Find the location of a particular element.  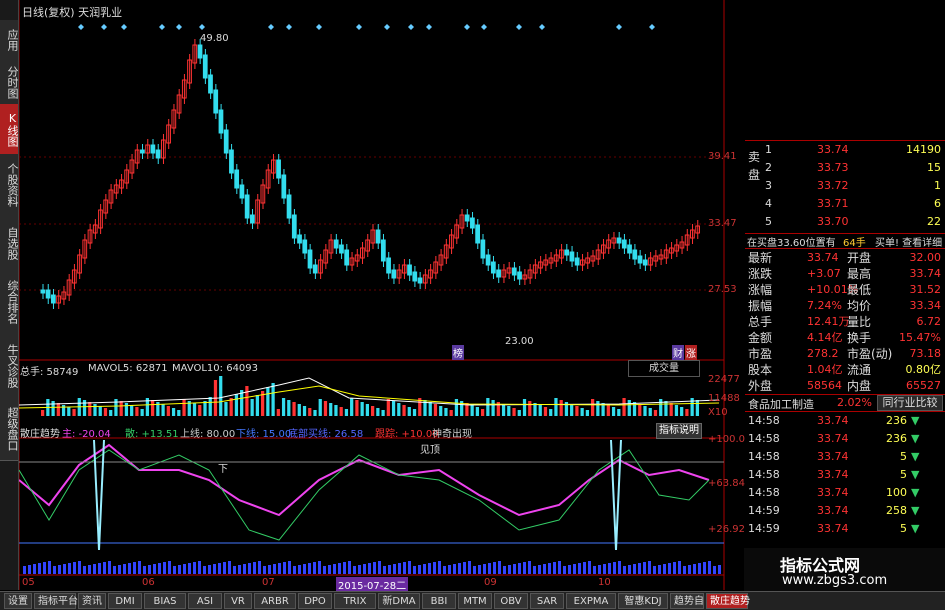

bottom-tab-3: DMI is located at coordinates (125, 601).